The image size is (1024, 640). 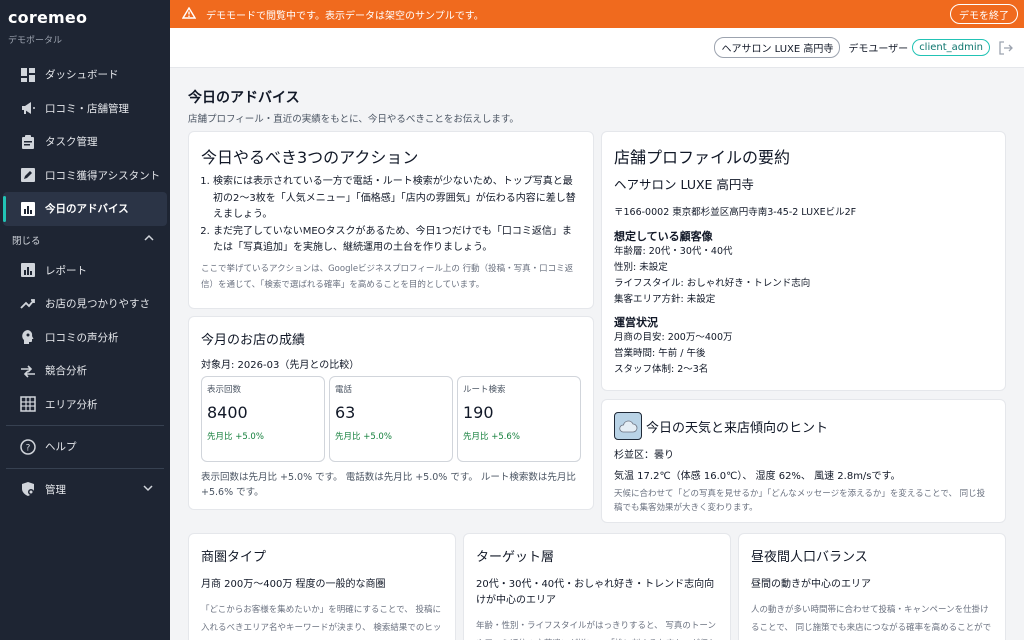 I want to click on metric-directions: ルート検索 190 先月比 +5.6%, so click(x=519, y=419).